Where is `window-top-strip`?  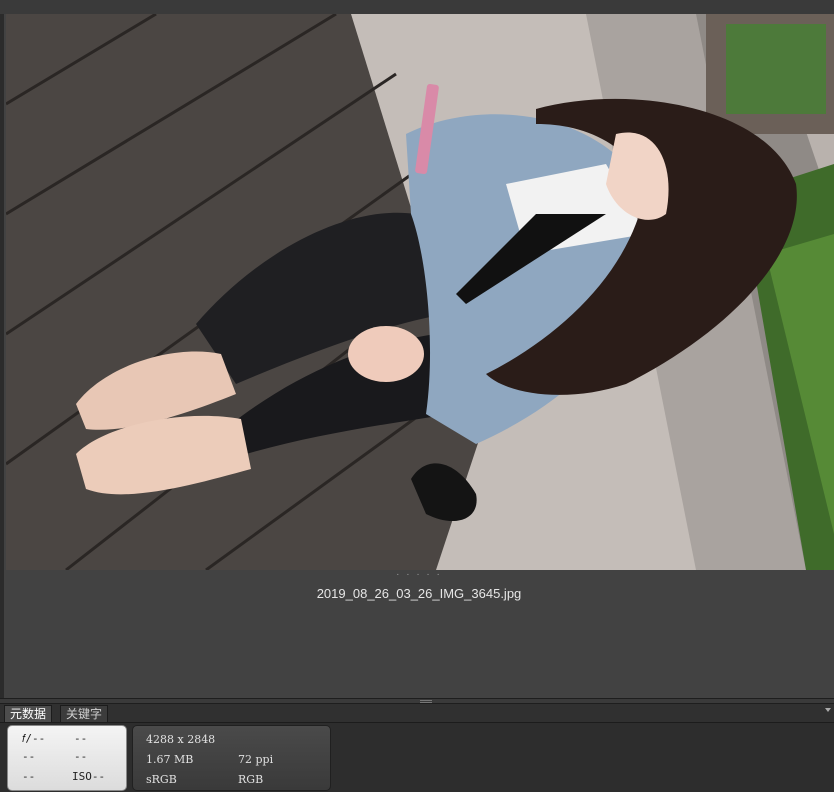
window-top-strip is located at coordinates (417, 7).